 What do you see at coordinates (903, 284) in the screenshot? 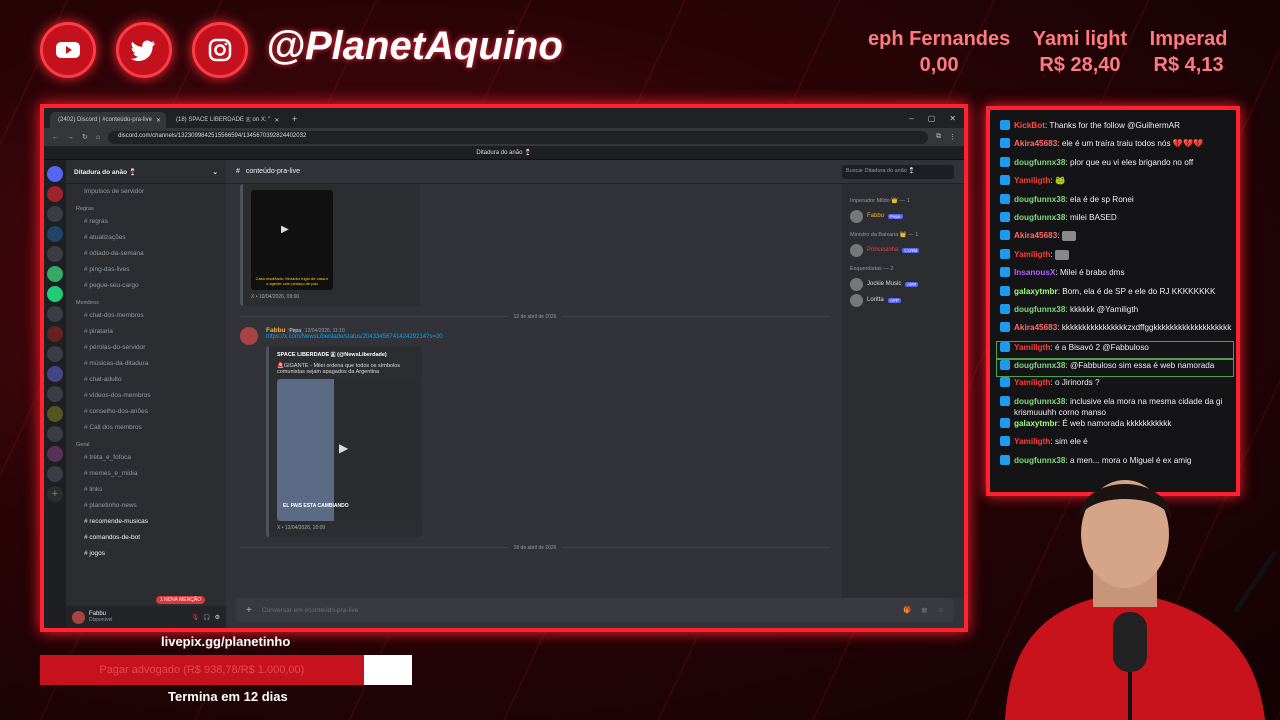
I see `member-item: Jockie Music APP` at bounding box center [903, 284].